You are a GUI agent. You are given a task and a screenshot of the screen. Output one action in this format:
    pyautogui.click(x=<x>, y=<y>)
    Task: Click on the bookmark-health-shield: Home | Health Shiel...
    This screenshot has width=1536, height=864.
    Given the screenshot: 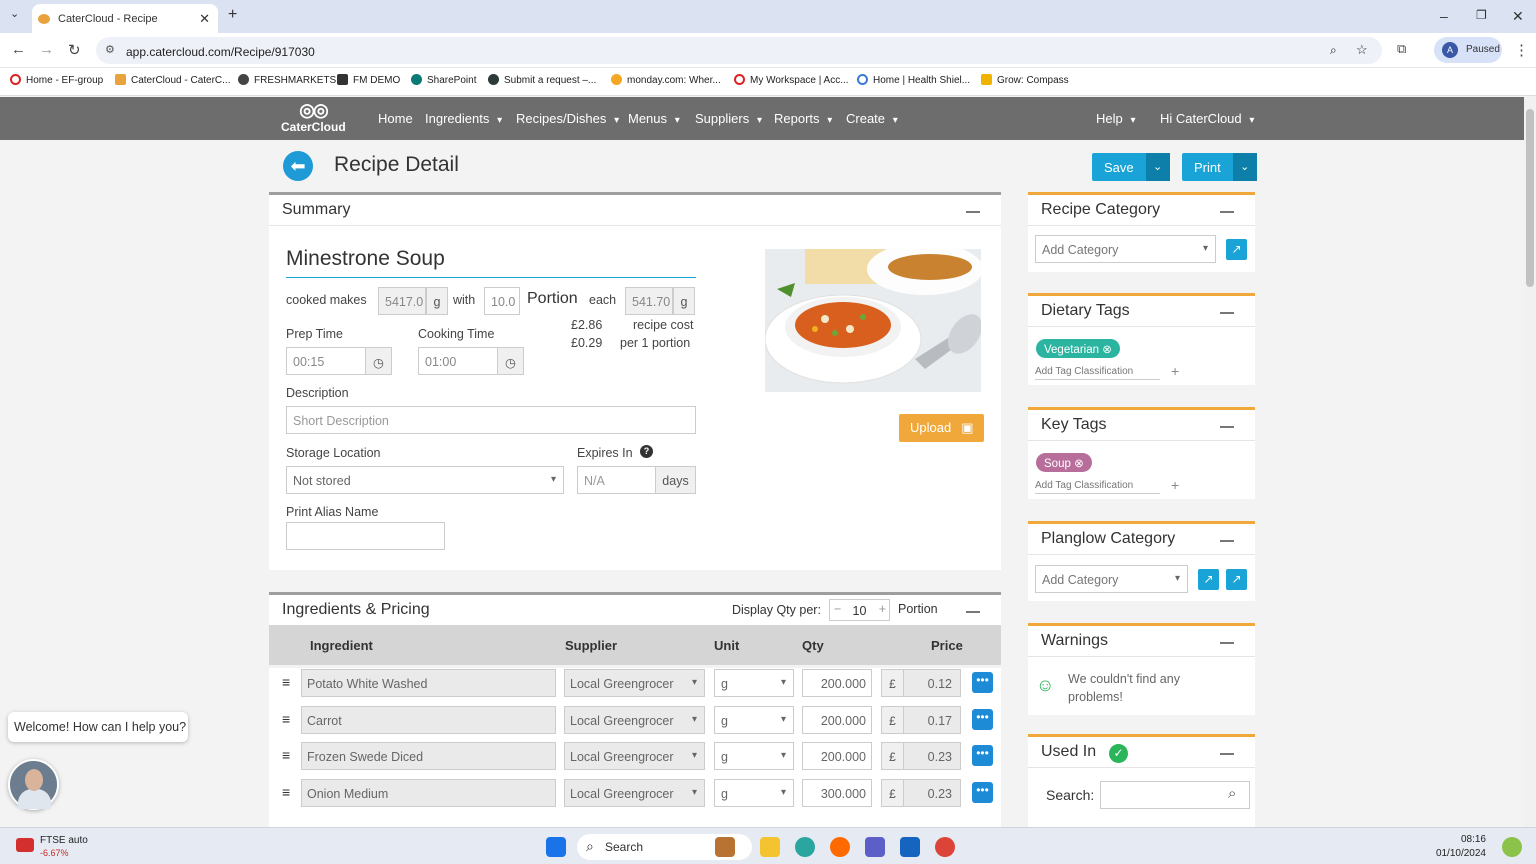 What is the action you would take?
    pyautogui.click(x=913, y=80)
    